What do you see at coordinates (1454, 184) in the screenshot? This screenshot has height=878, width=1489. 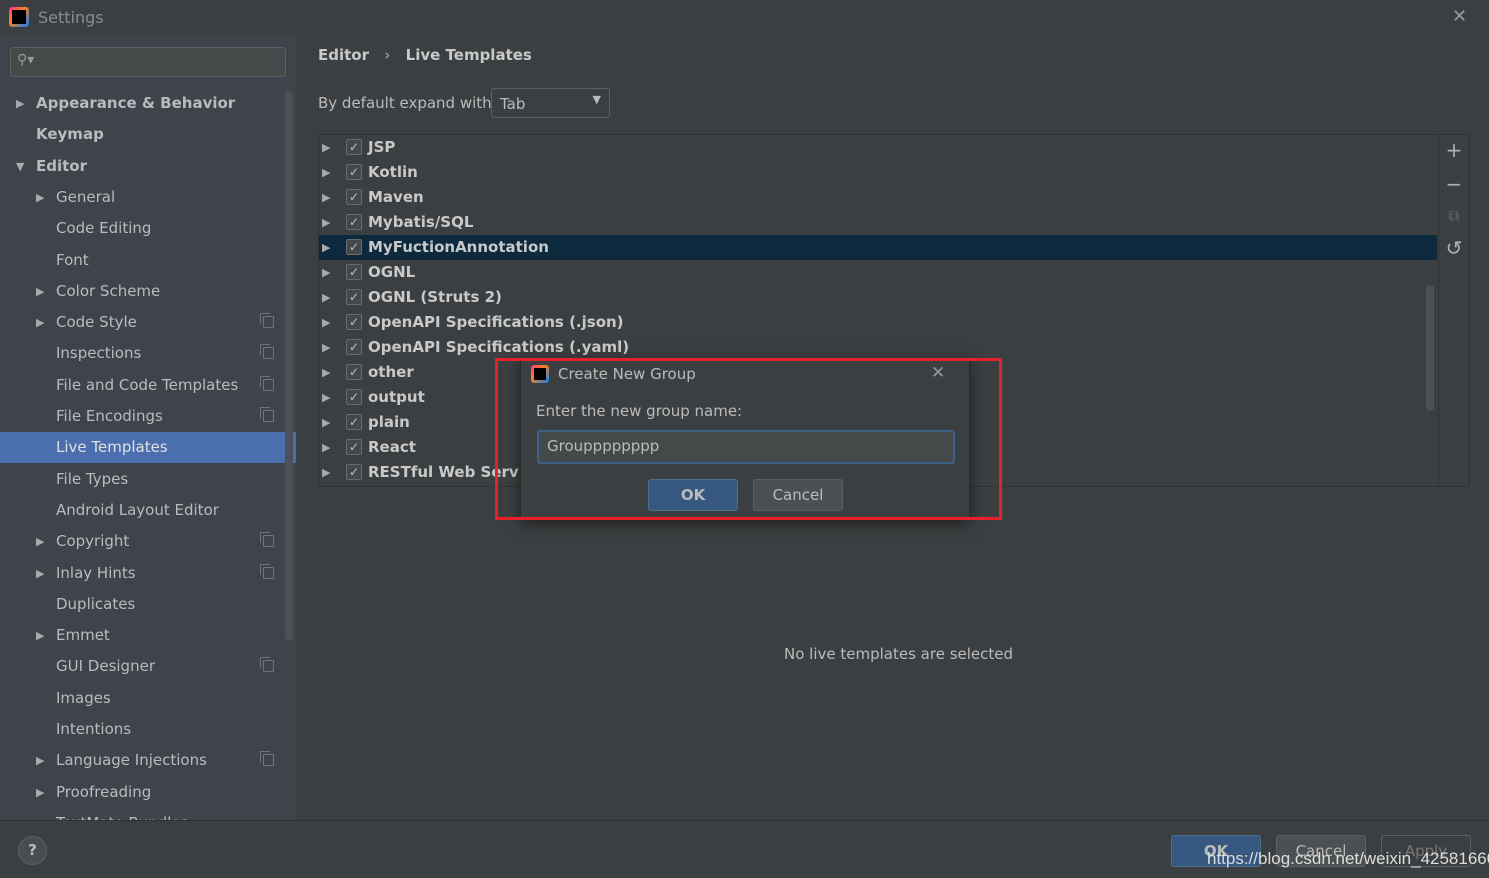 I see `remove-icon: −` at bounding box center [1454, 184].